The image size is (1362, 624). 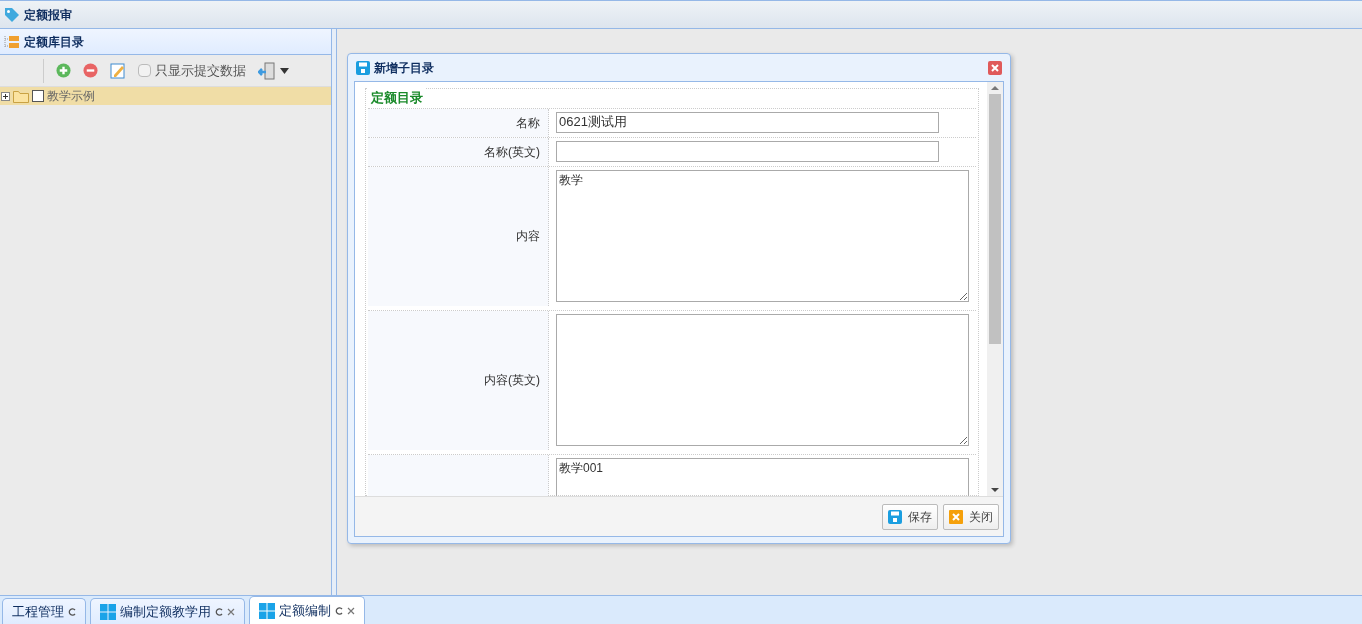 I want to click on dialog-title: 新增子目录, so click(x=404, y=68).